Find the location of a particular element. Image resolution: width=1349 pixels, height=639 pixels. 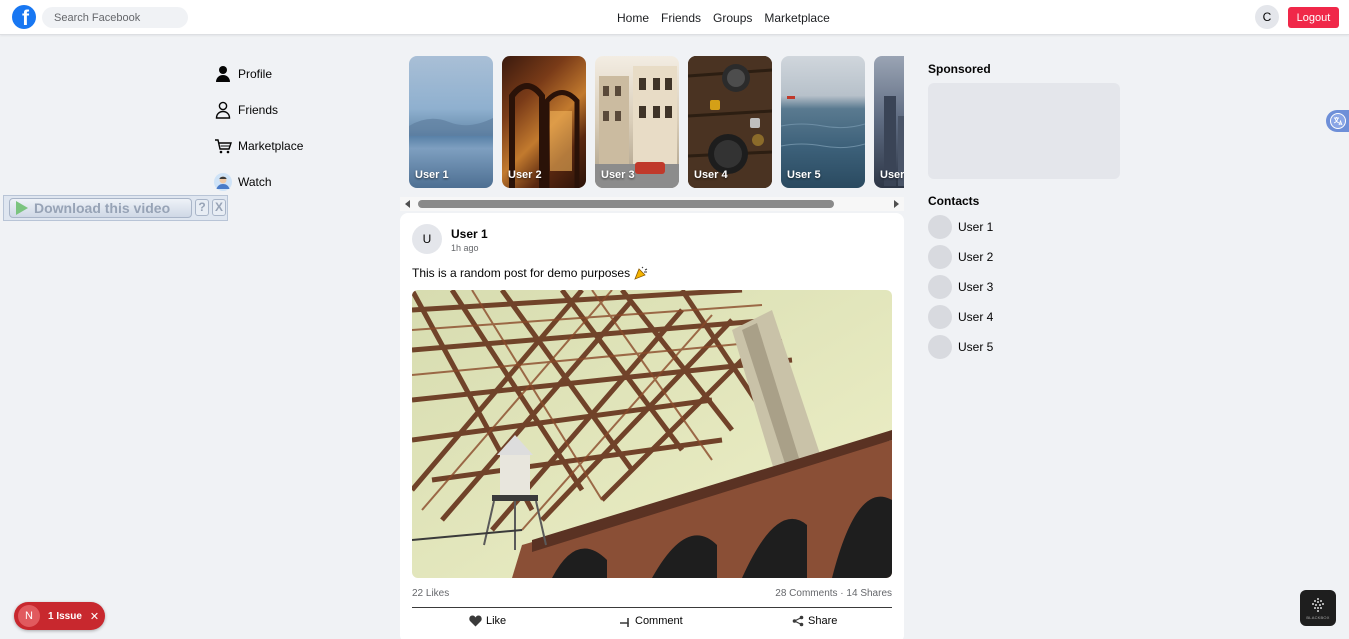

help-button: ? is located at coordinates (202, 207).